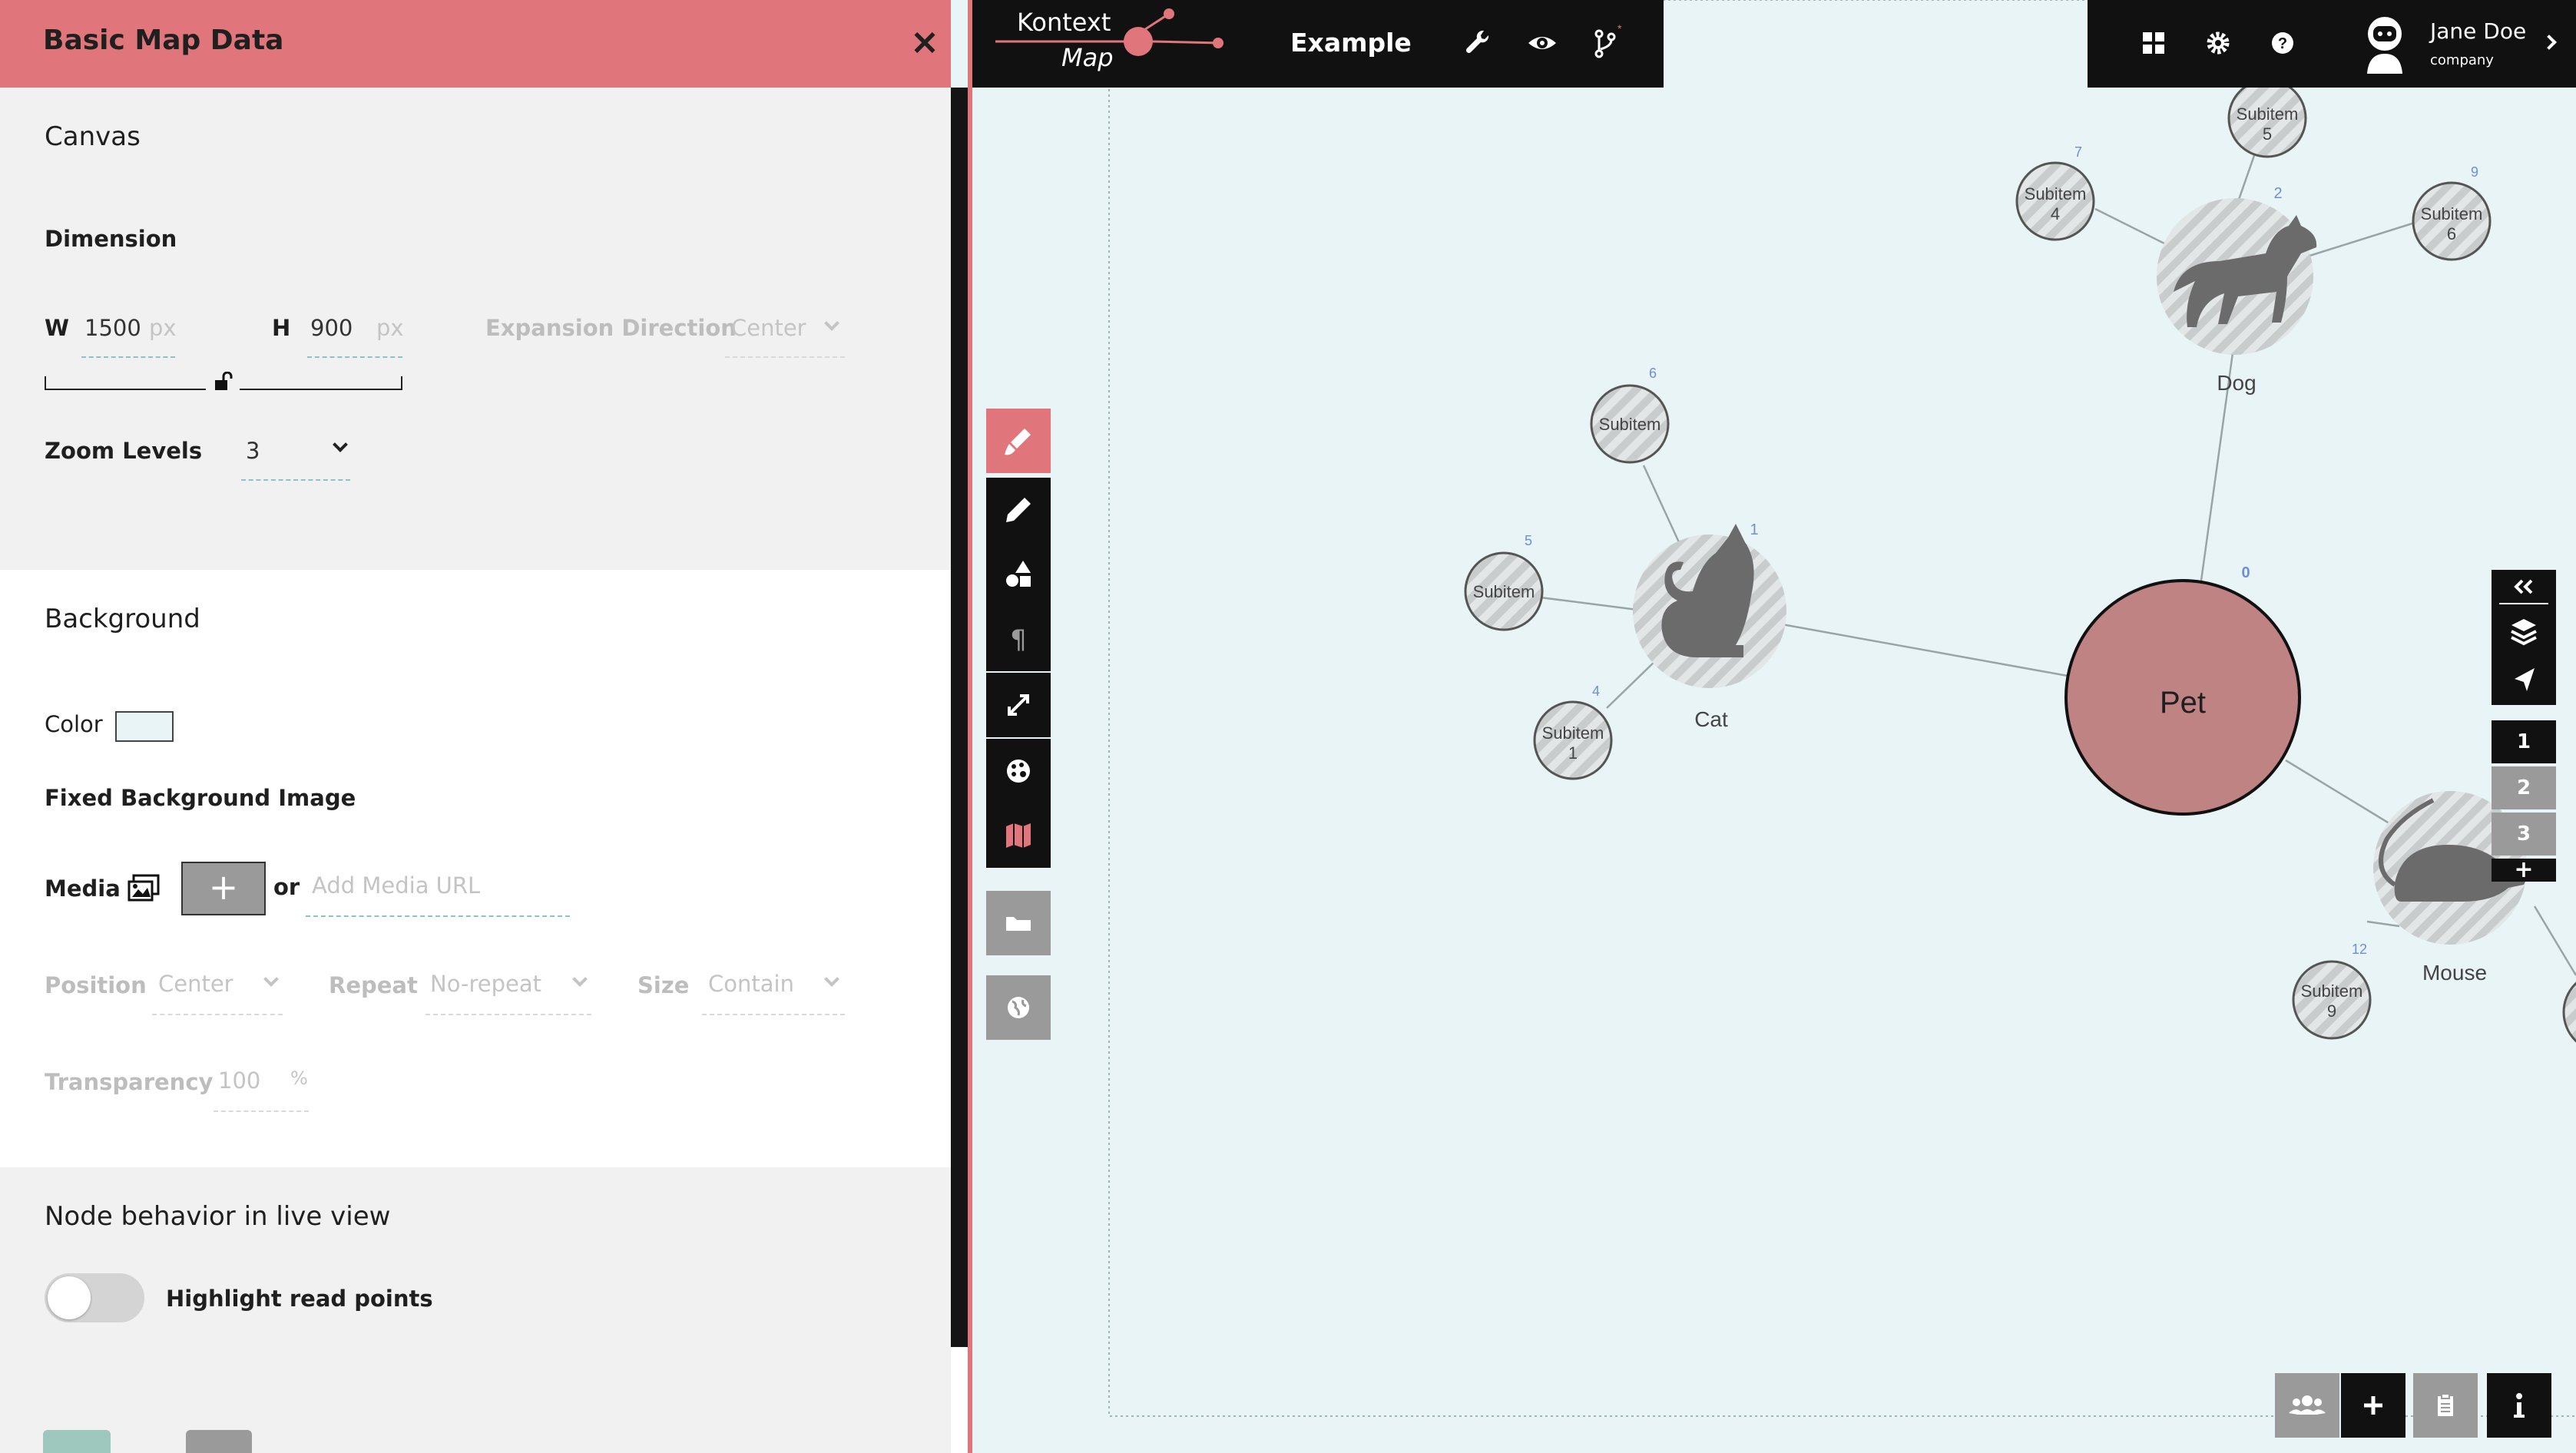  Describe the element at coordinates (2445, 1405) in the screenshot. I see `clipboard-button` at that location.